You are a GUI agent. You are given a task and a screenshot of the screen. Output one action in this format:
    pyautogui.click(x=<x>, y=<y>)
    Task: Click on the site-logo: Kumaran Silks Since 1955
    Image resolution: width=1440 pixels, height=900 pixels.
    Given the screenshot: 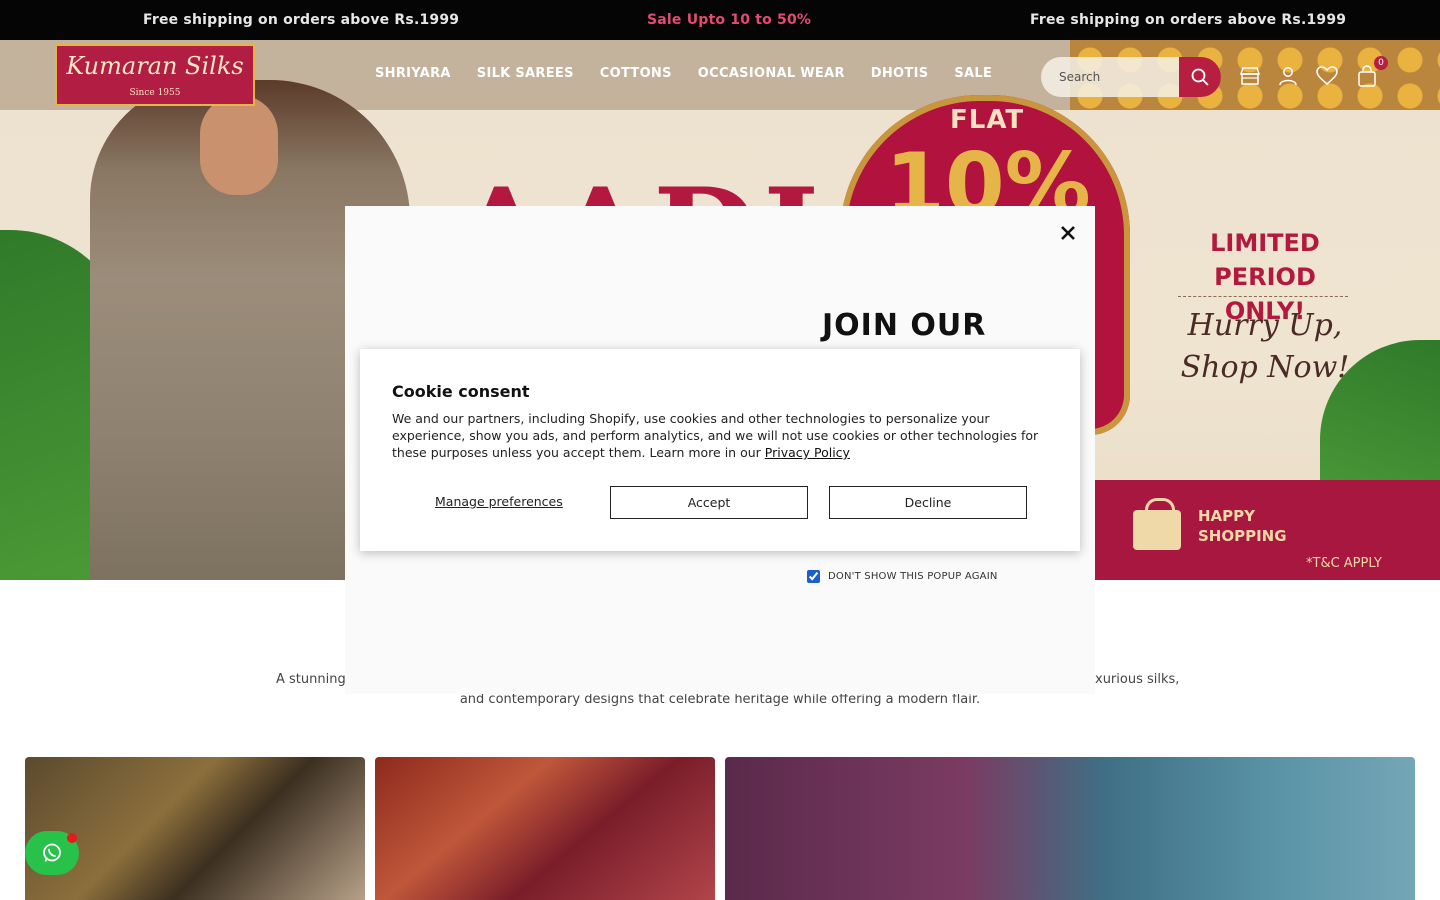 What is the action you would take?
    pyautogui.click(x=155, y=75)
    